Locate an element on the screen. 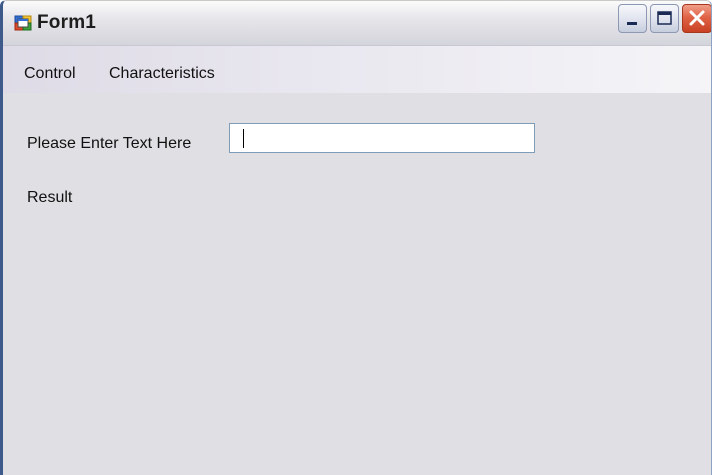  title-bar: Form1 is located at coordinates (357, 23).